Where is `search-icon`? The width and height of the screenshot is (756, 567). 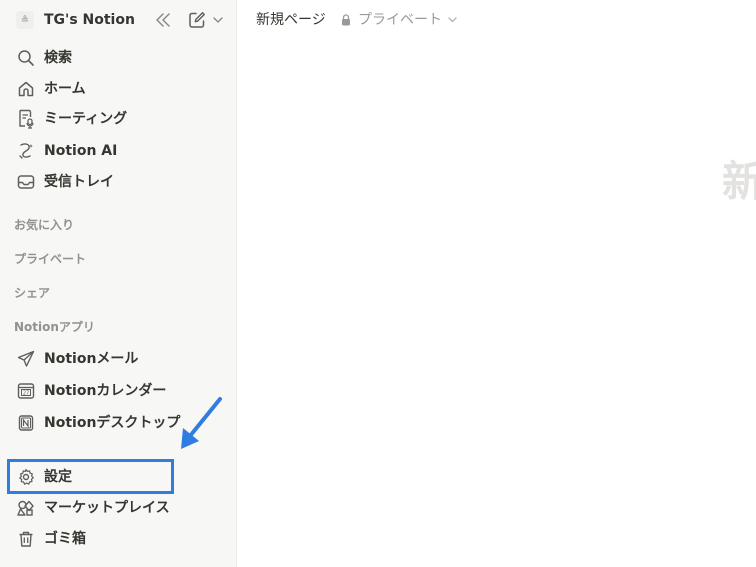
search-icon is located at coordinates (26, 58).